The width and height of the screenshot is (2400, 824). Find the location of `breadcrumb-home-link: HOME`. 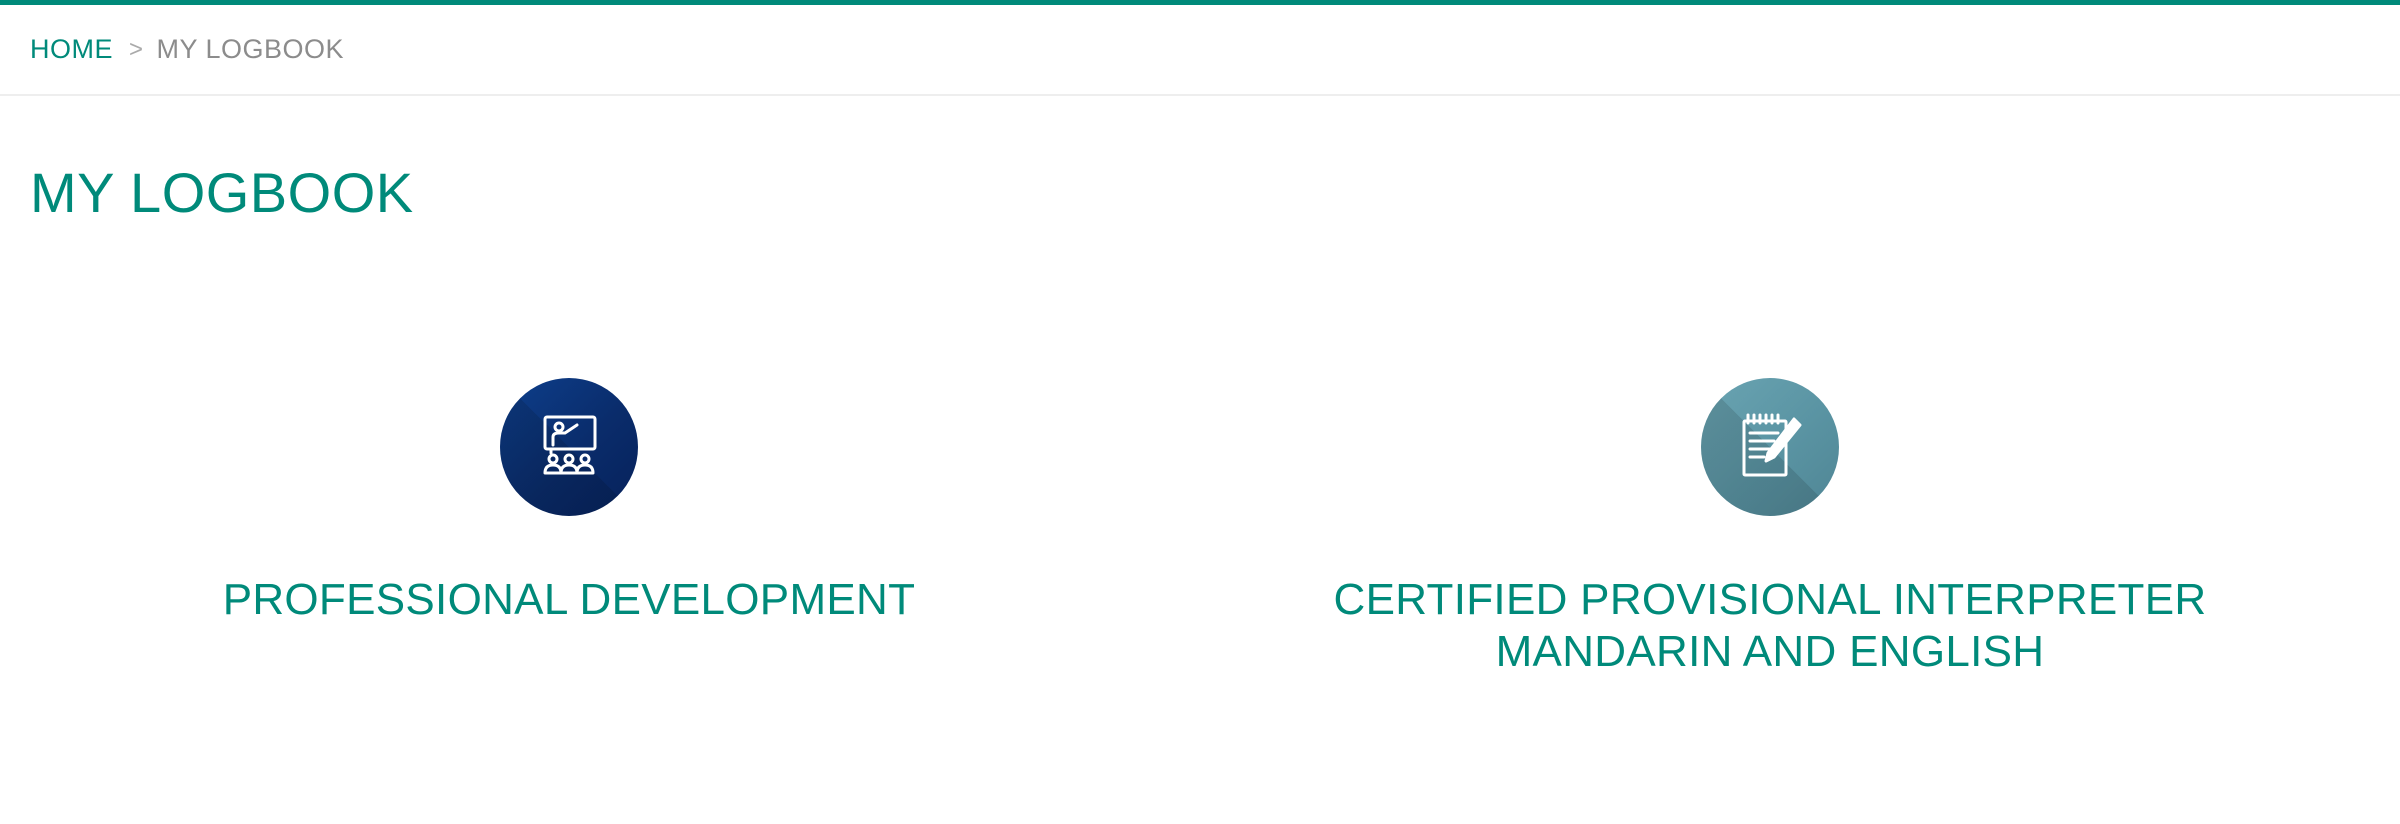

breadcrumb-home-link: HOME is located at coordinates (71, 49).